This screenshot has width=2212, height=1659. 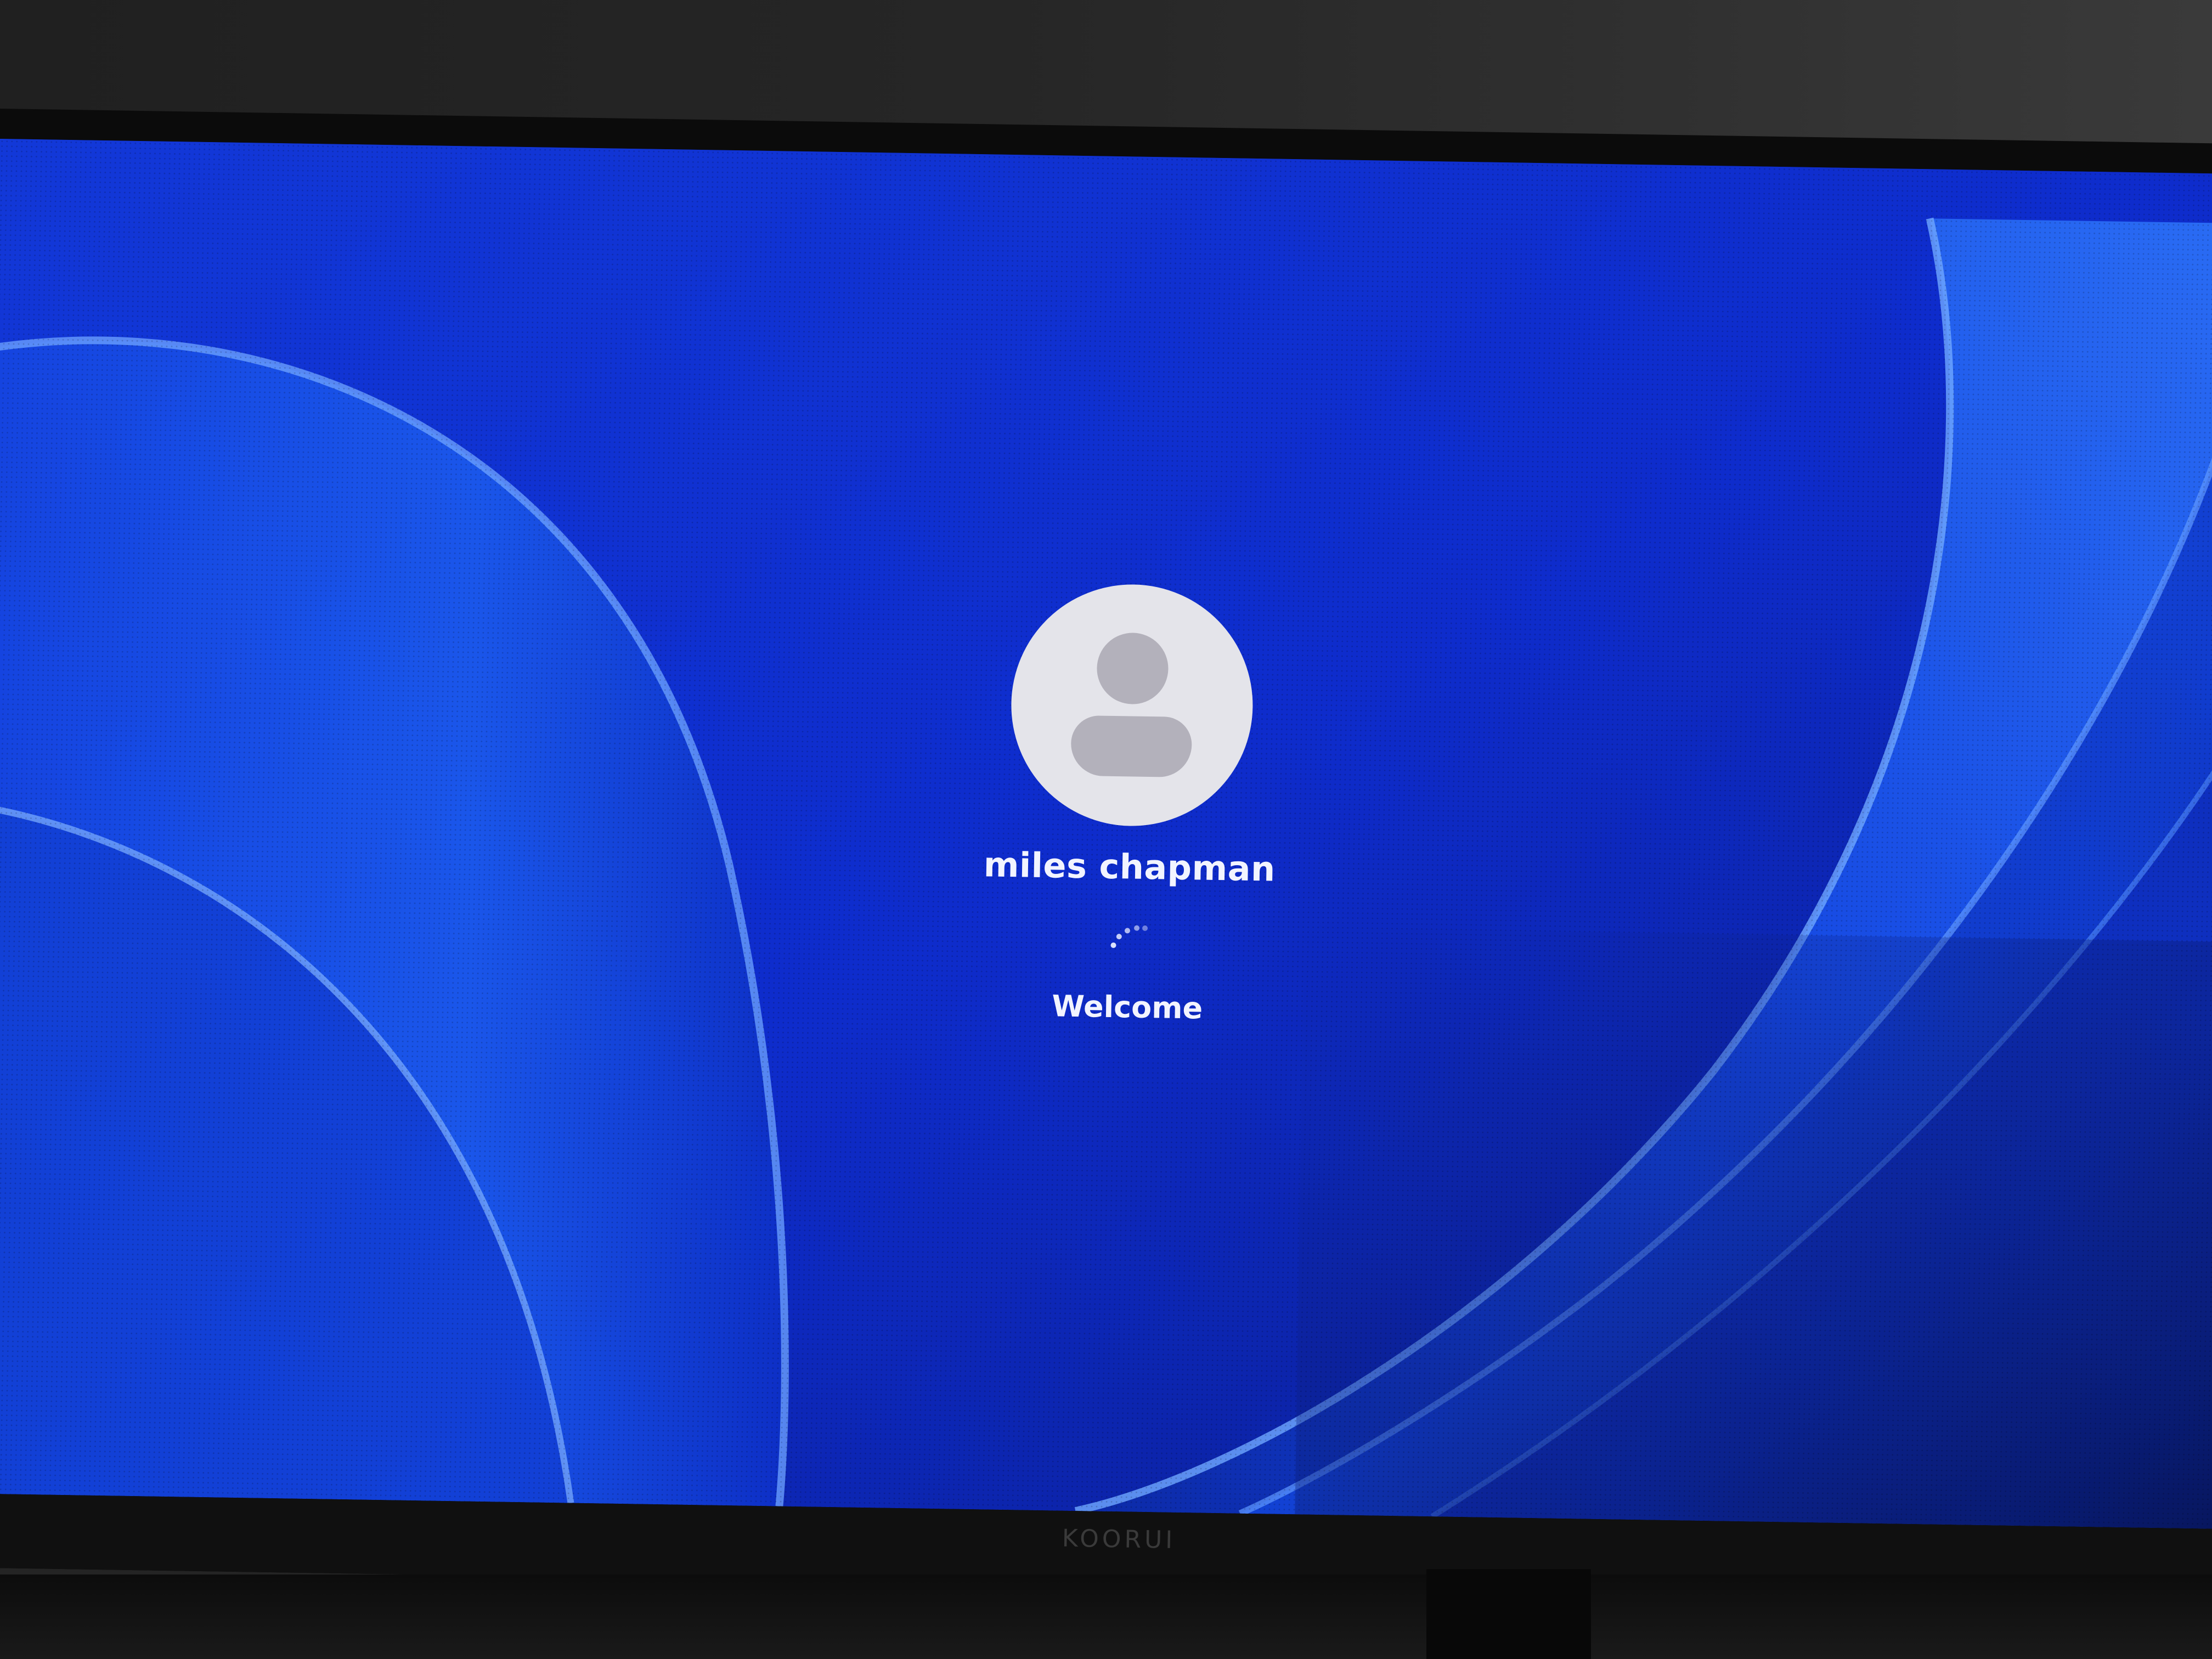 What do you see at coordinates (1132, 746) in the screenshot?
I see `avatar-body` at bounding box center [1132, 746].